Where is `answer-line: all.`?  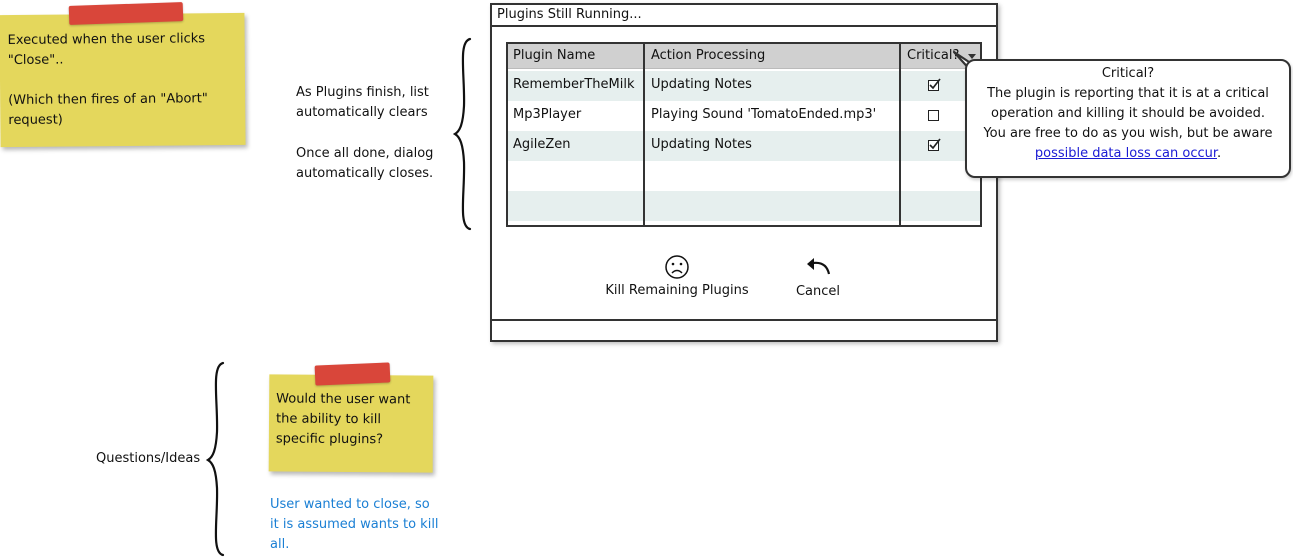
answer-line: all. is located at coordinates (280, 544).